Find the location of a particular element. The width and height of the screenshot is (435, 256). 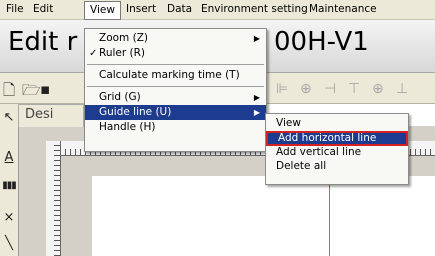

menu-file: File is located at coordinates (15, 9).